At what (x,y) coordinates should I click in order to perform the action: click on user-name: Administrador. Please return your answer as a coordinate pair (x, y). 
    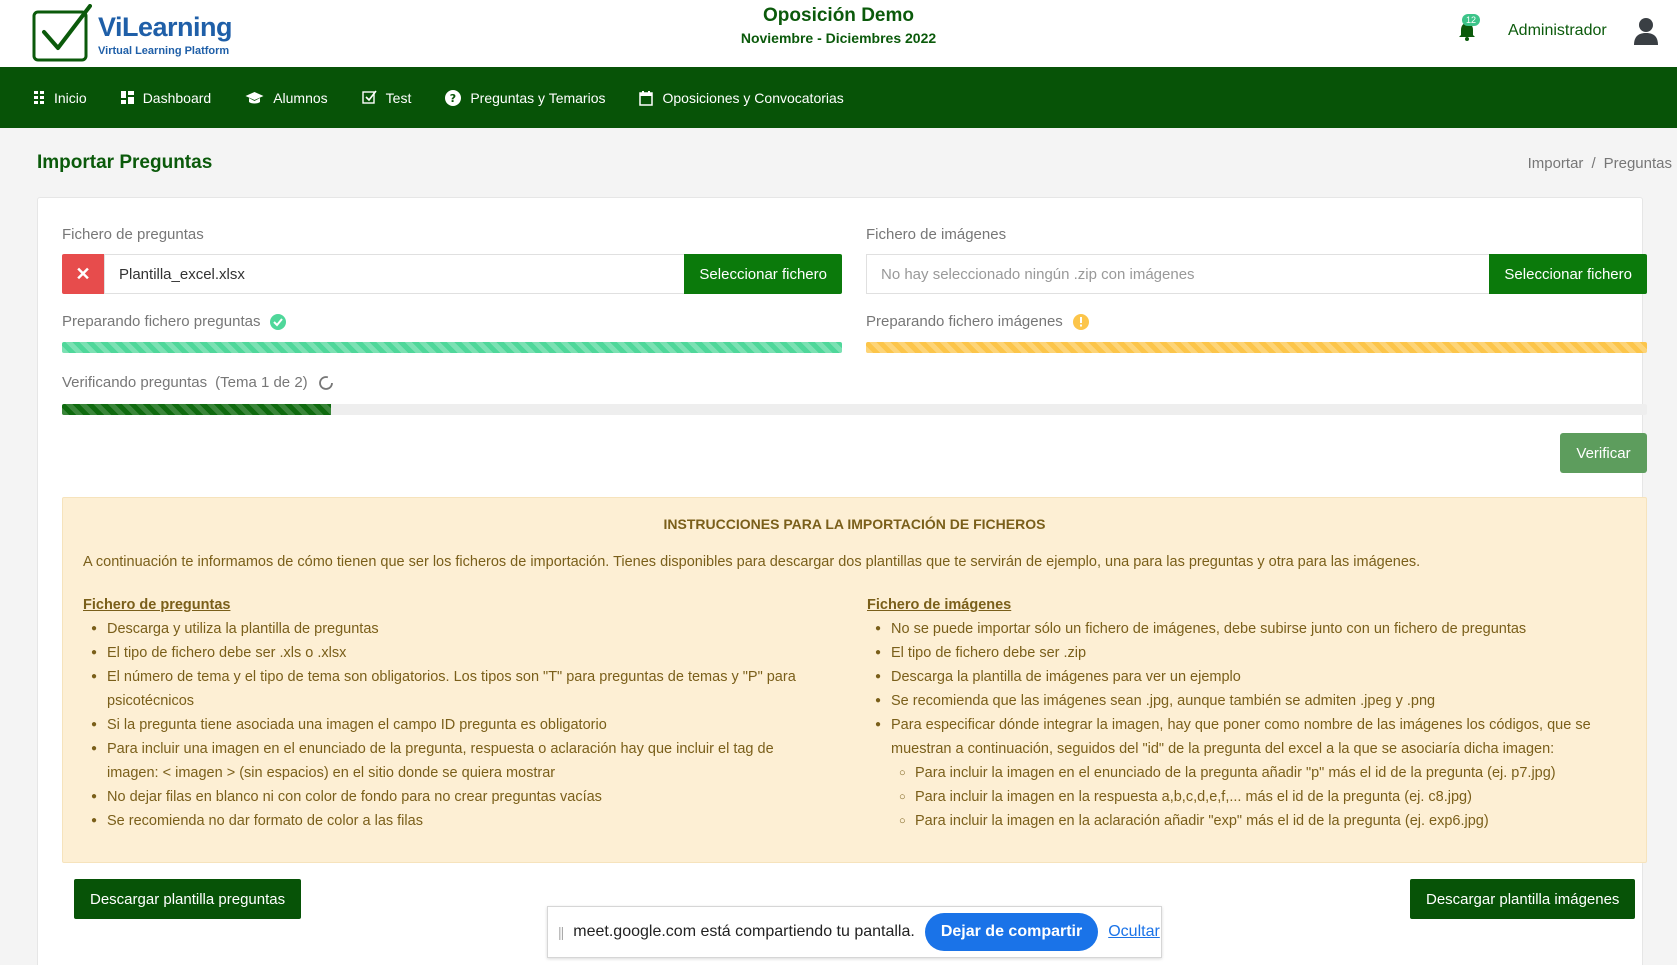
    Looking at the image, I should click on (1557, 31).